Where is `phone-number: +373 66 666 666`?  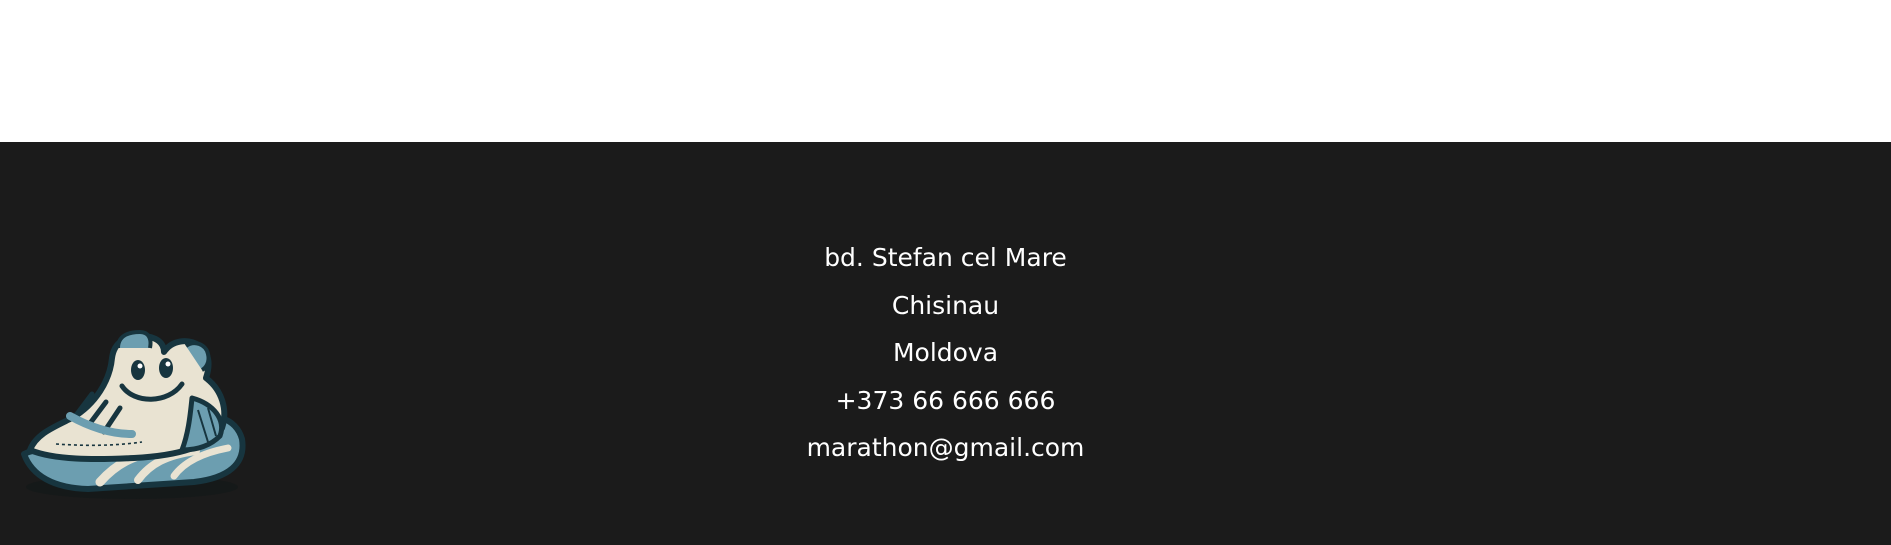 phone-number: +373 66 666 666 is located at coordinates (945, 401).